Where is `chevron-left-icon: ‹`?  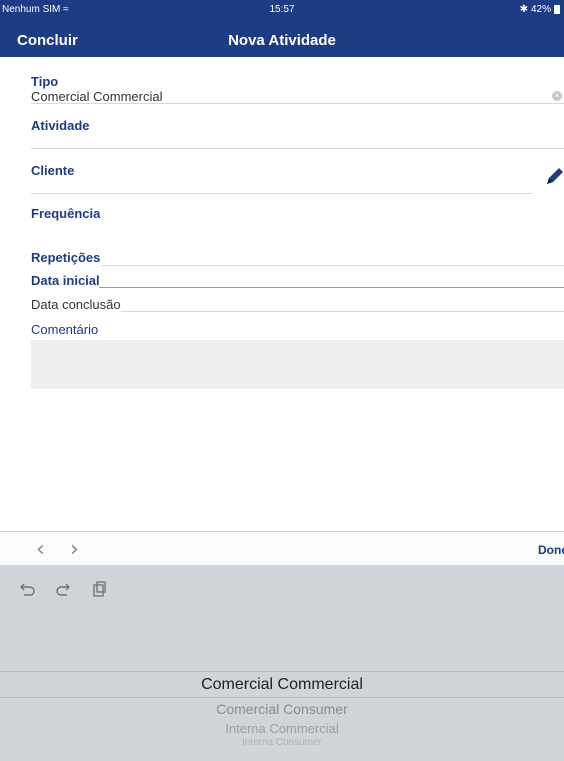 chevron-left-icon: ‹ is located at coordinates (40, 549).